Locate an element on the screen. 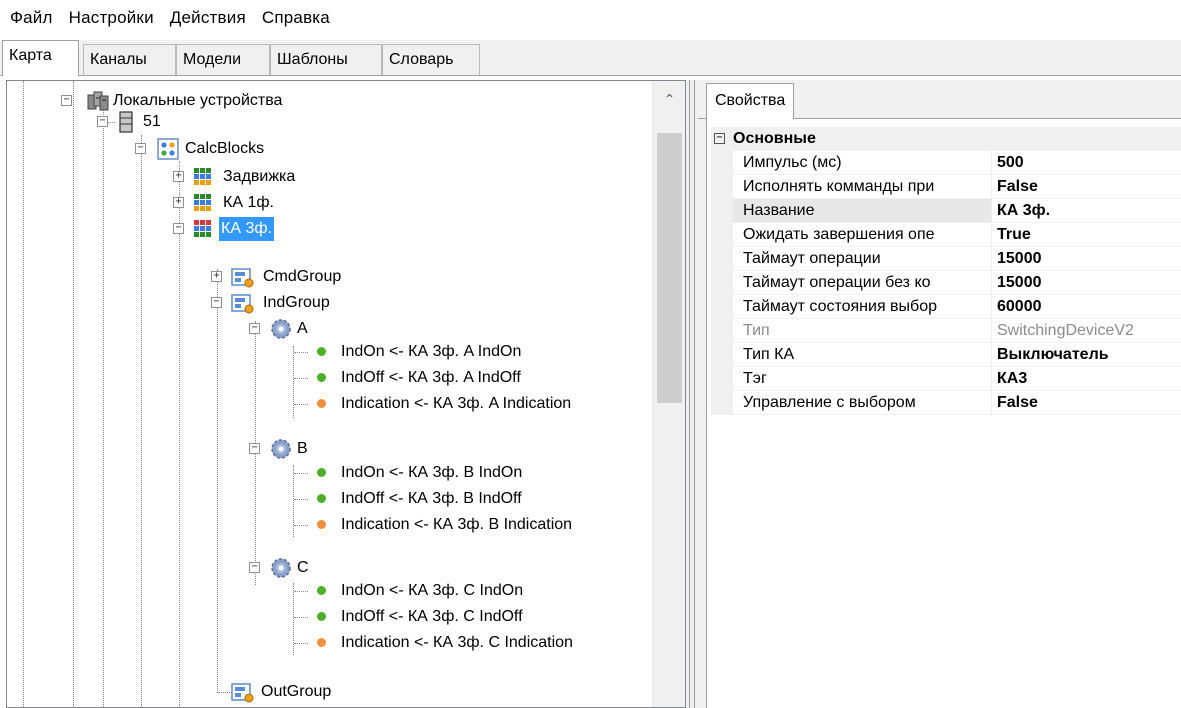 Image resolution: width=1181 pixels, height=708 pixels. property-row: Тип КА Выключатель is located at coordinates (946, 355).